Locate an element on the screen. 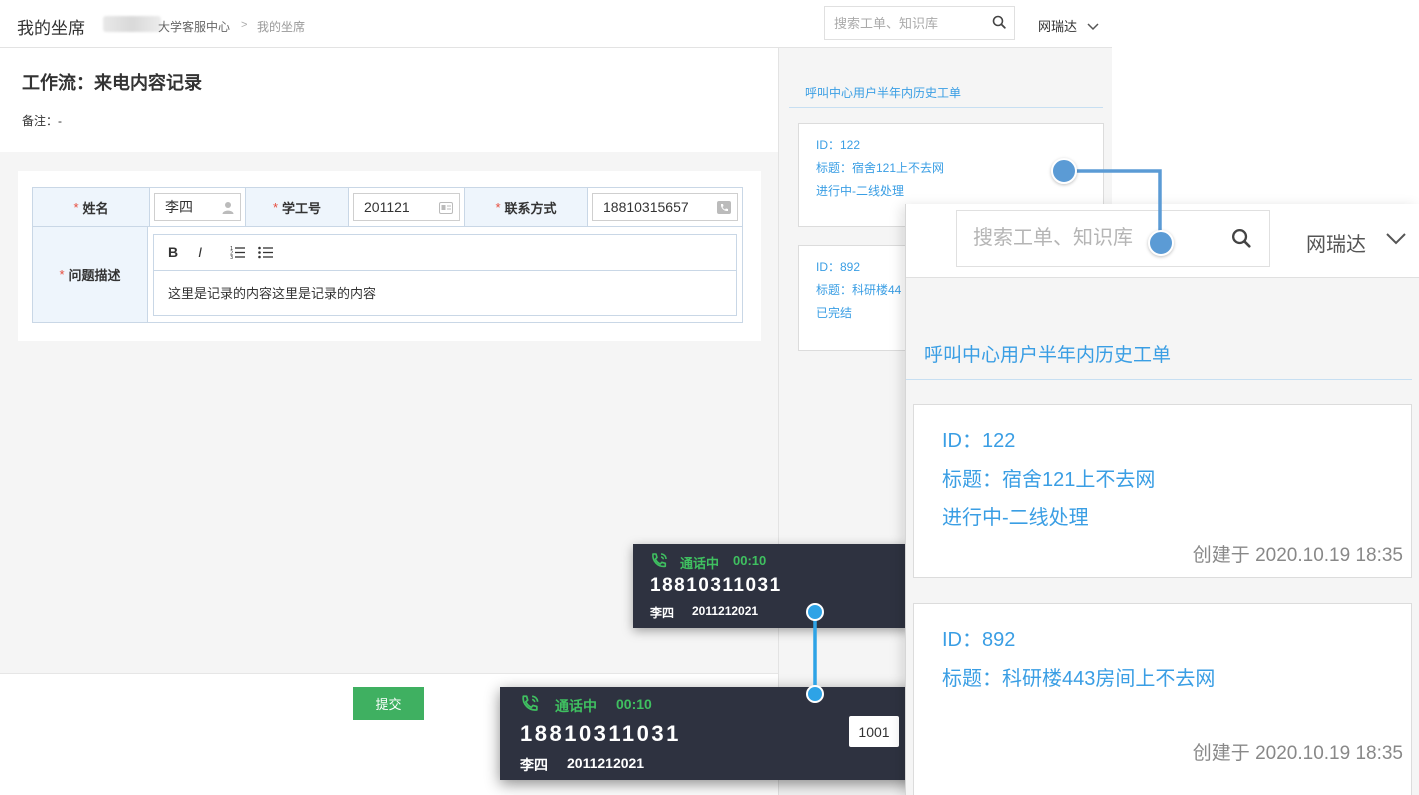 The height and width of the screenshot is (795, 1419). breadcrumb-current: 我的坐席 is located at coordinates (281, 27).